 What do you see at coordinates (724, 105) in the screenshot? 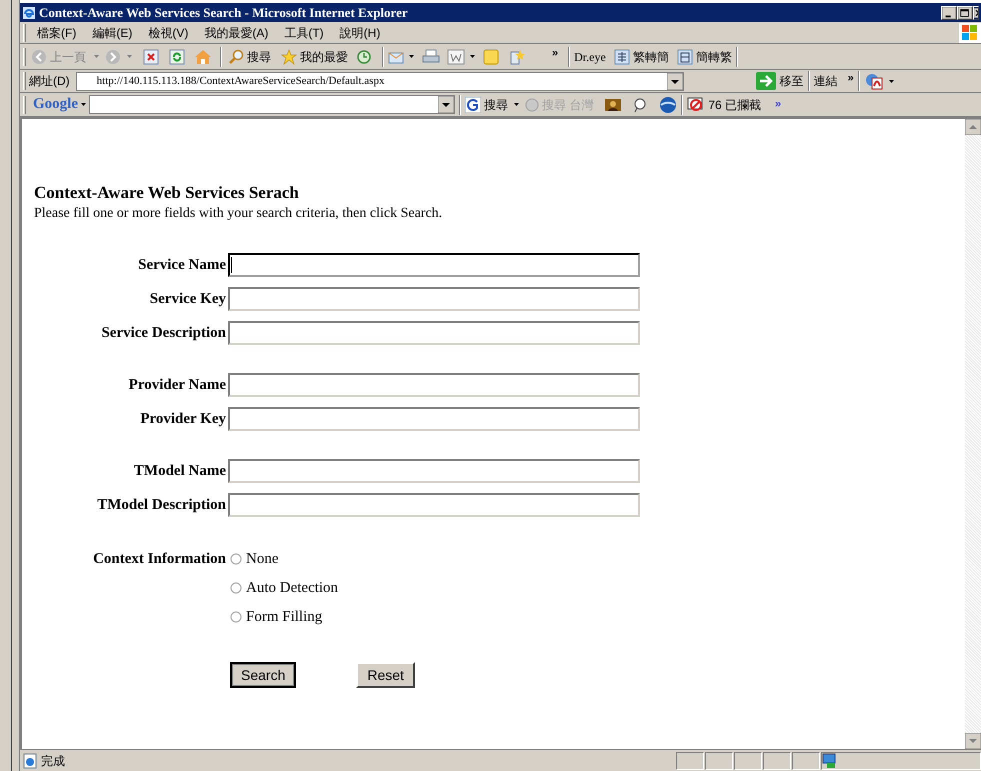
I see `popup-blocker-button: 76 已攔截` at bounding box center [724, 105].